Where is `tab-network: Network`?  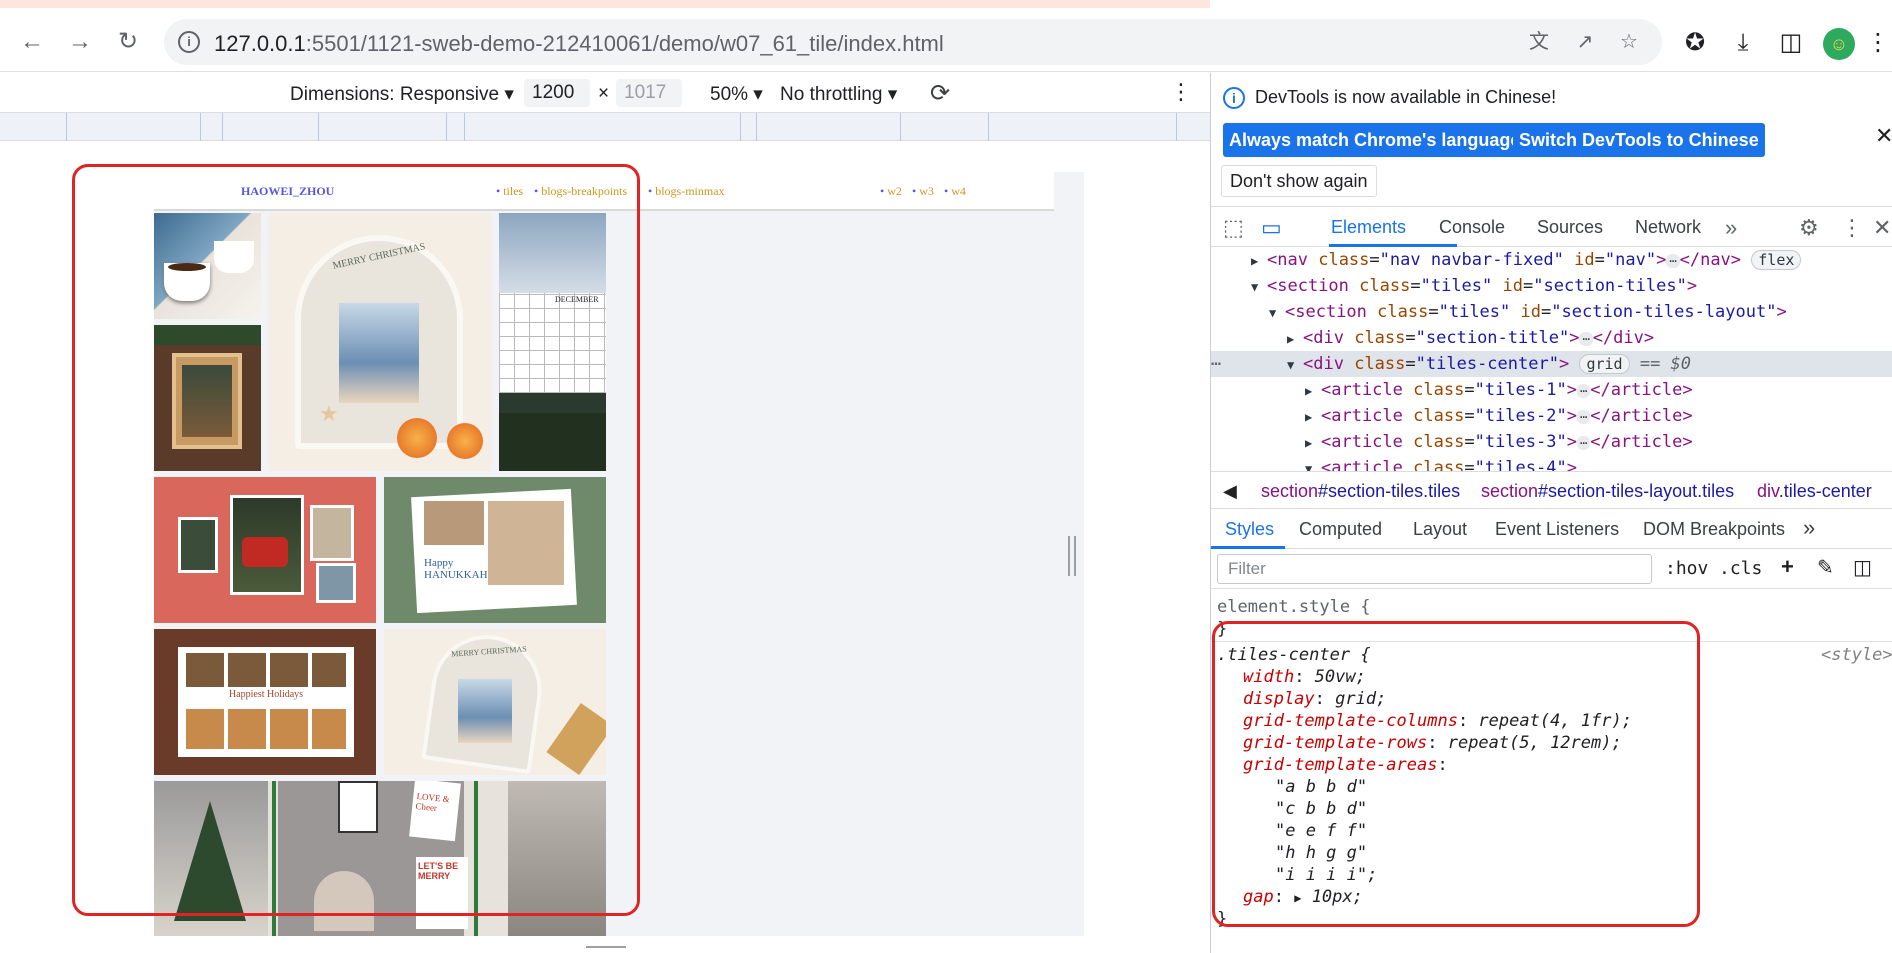
tab-network: Network is located at coordinates (1668, 227).